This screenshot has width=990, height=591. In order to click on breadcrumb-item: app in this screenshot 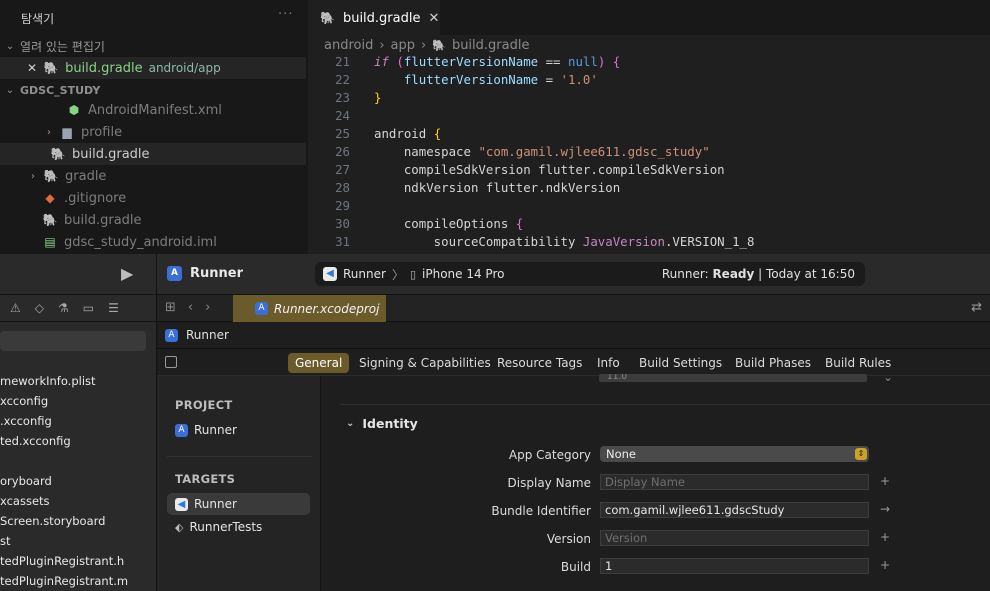, I will do `click(403, 45)`.